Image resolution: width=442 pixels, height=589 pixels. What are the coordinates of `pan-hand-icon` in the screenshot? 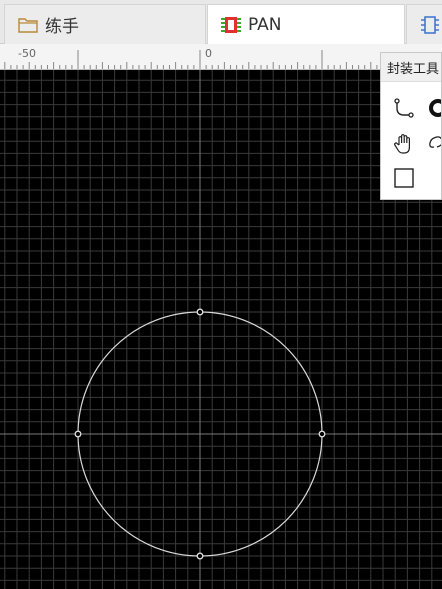 It's located at (404, 144).